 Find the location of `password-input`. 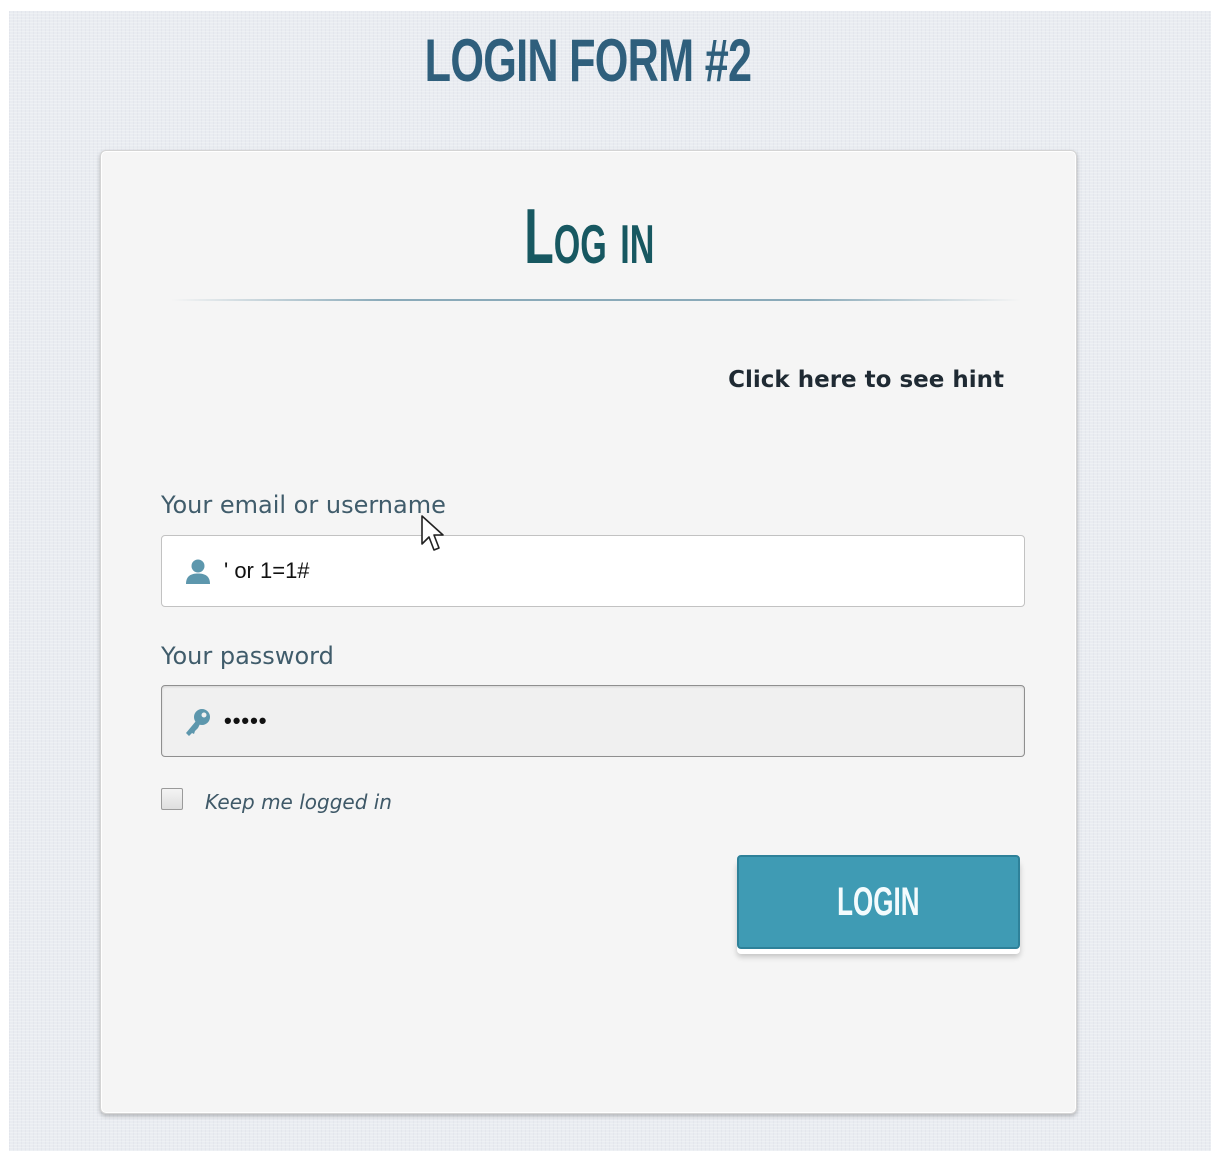

password-input is located at coordinates (614, 721).